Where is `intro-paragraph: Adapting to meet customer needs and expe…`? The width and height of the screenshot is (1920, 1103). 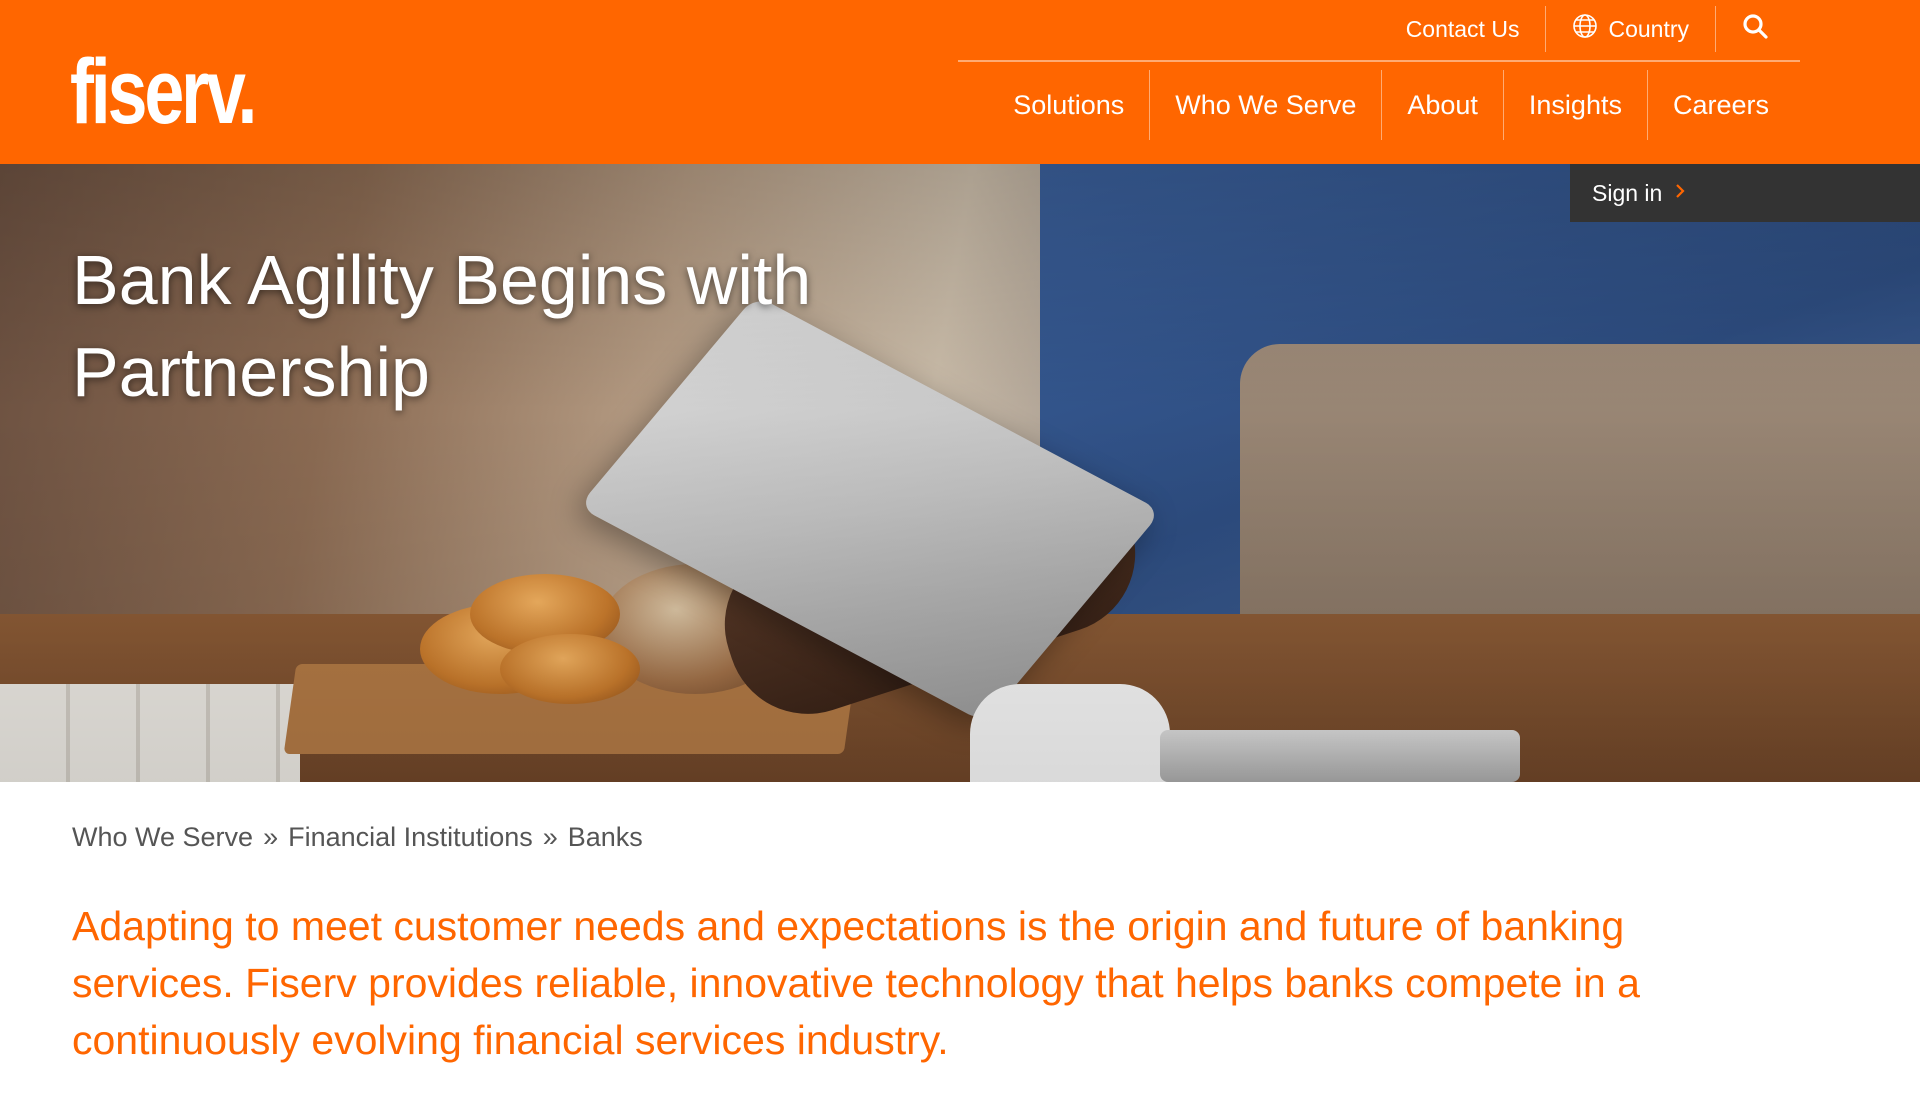
intro-paragraph: Adapting to meet customer needs and expe… is located at coordinates (856, 983).